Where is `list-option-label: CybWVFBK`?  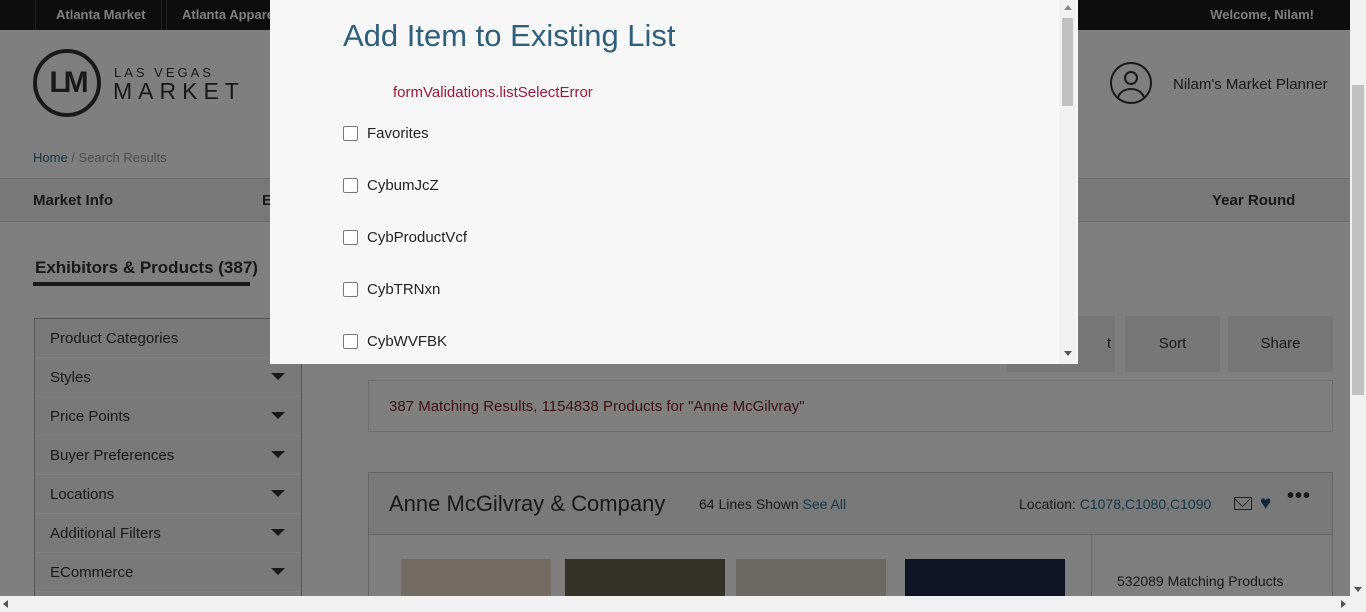
list-option-label: CybWVFBK is located at coordinates (407, 341).